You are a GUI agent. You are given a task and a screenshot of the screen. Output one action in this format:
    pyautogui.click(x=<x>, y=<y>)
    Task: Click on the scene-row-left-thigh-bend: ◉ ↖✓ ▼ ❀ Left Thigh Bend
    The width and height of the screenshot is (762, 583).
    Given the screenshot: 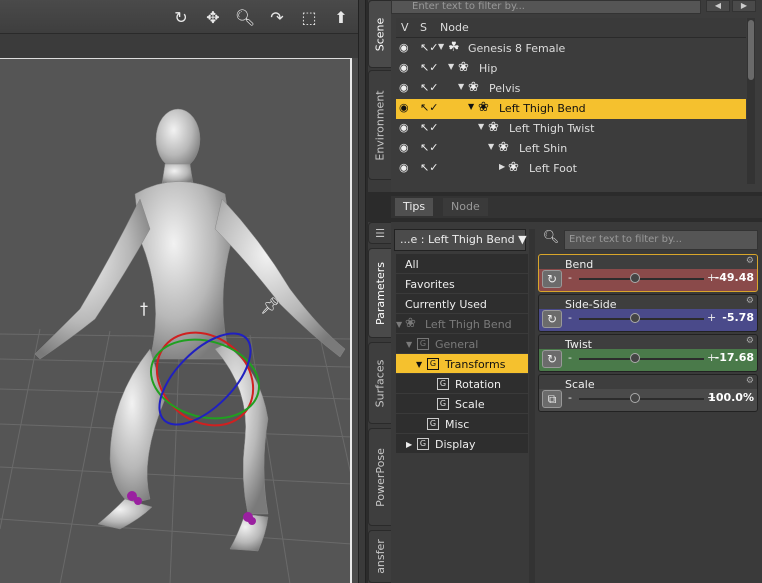 What is the action you would take?
    pyautogui.click(x=571, y=109)
    